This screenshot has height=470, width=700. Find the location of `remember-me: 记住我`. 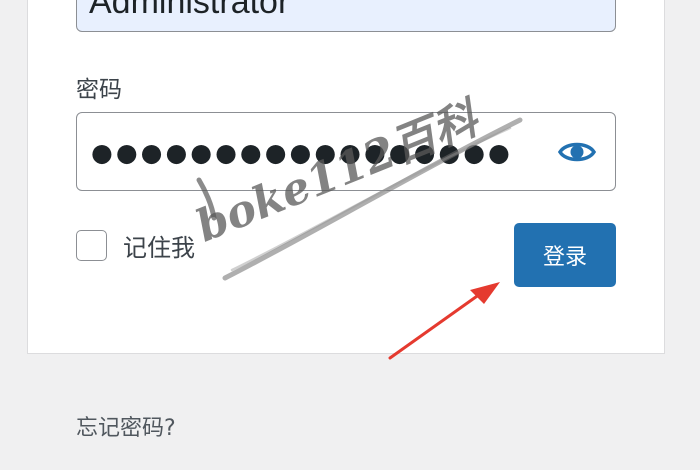

remember-me: 记住我 is located at coordinates (135, 245).